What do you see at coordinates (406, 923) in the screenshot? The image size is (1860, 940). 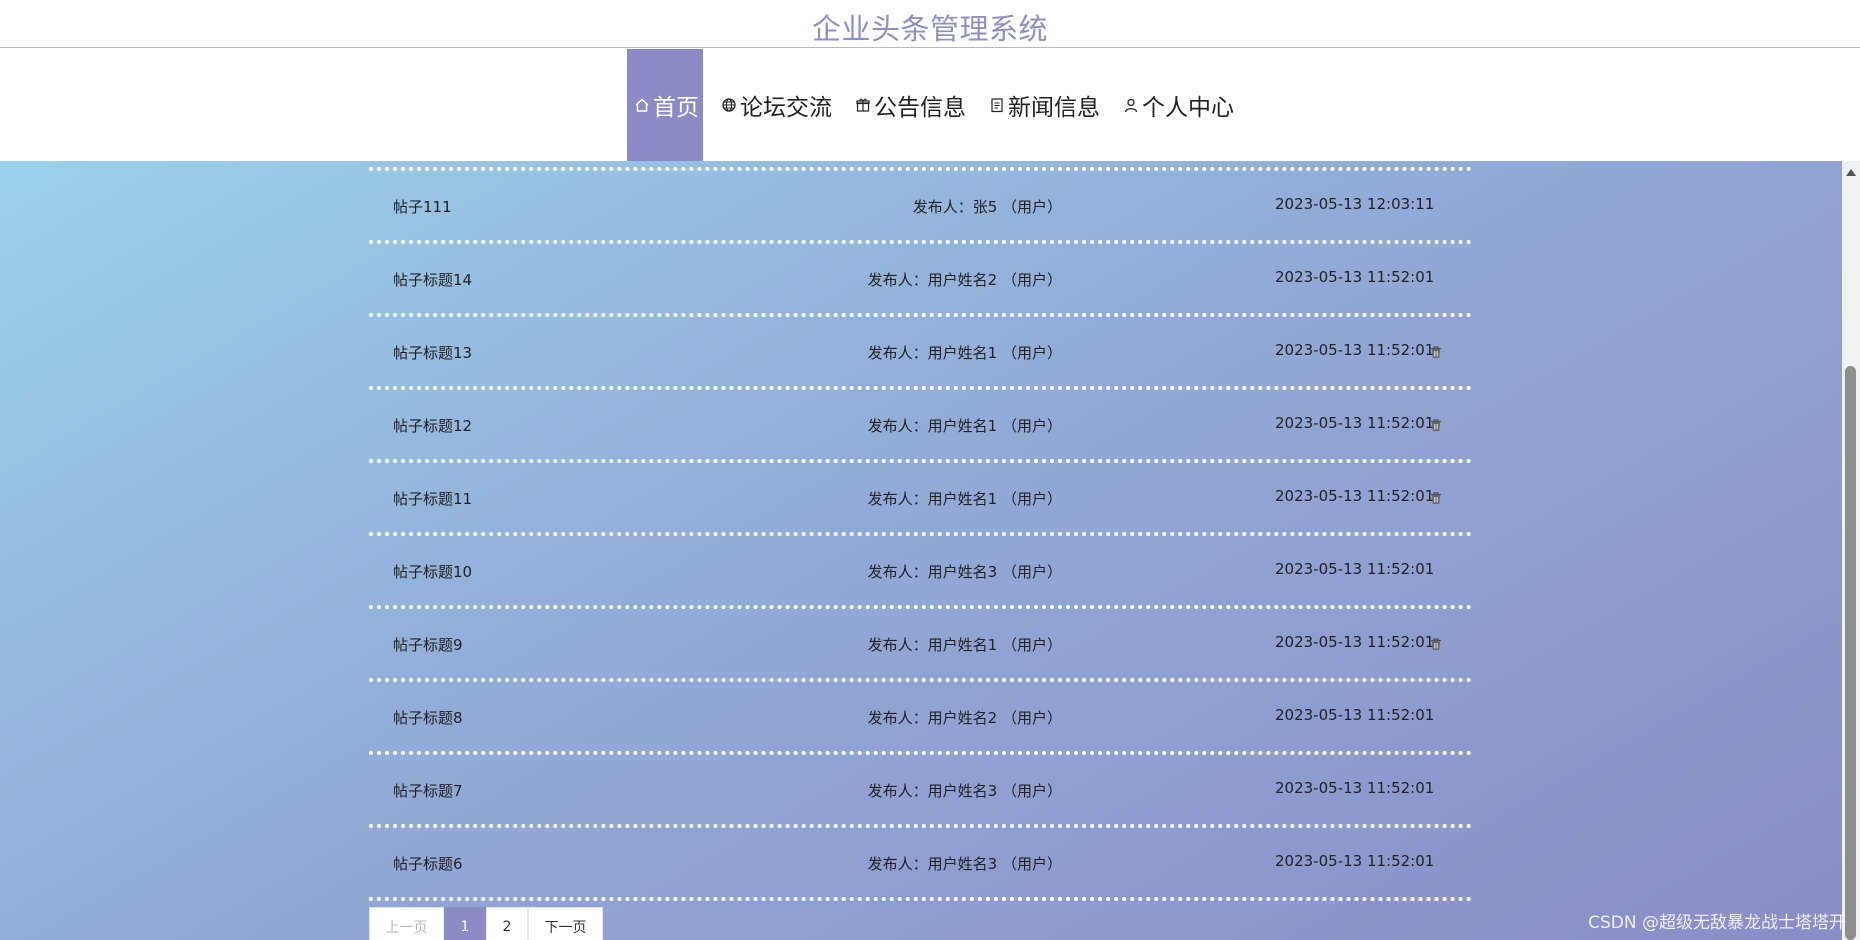 I see `prev-page-button: 上一页` at bounding box center [406, 923].